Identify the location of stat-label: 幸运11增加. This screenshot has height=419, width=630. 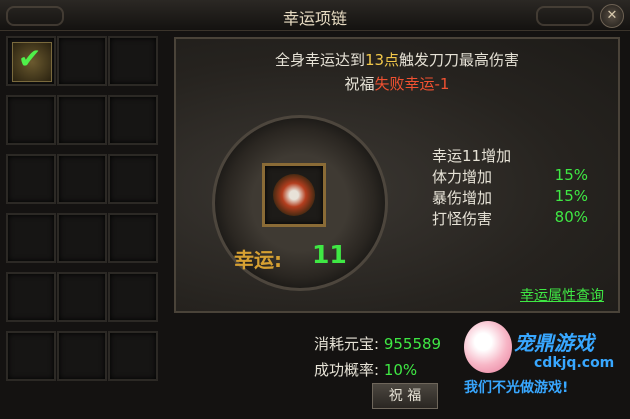
(472, 156).